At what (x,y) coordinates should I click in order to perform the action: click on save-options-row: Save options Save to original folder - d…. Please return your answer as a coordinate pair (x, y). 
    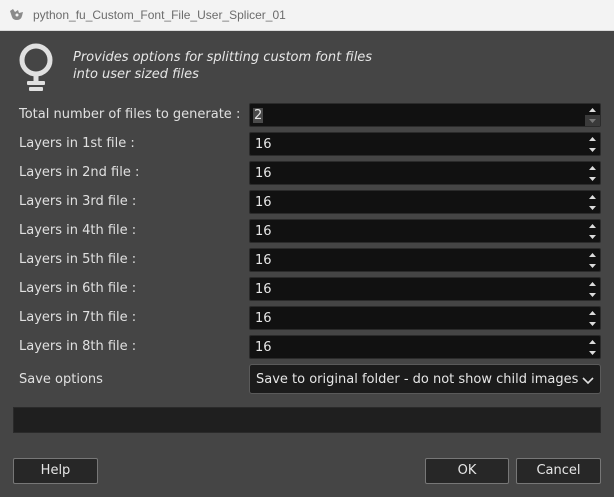
    Looking at the image, I should click on (307, 379).